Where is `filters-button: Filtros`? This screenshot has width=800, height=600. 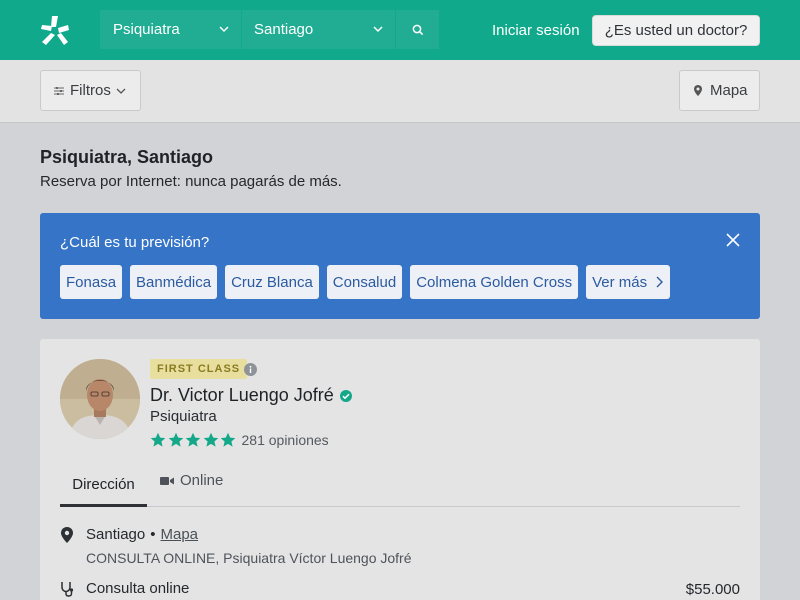
filters-button: Filtros is located at coordinates (90, 90).